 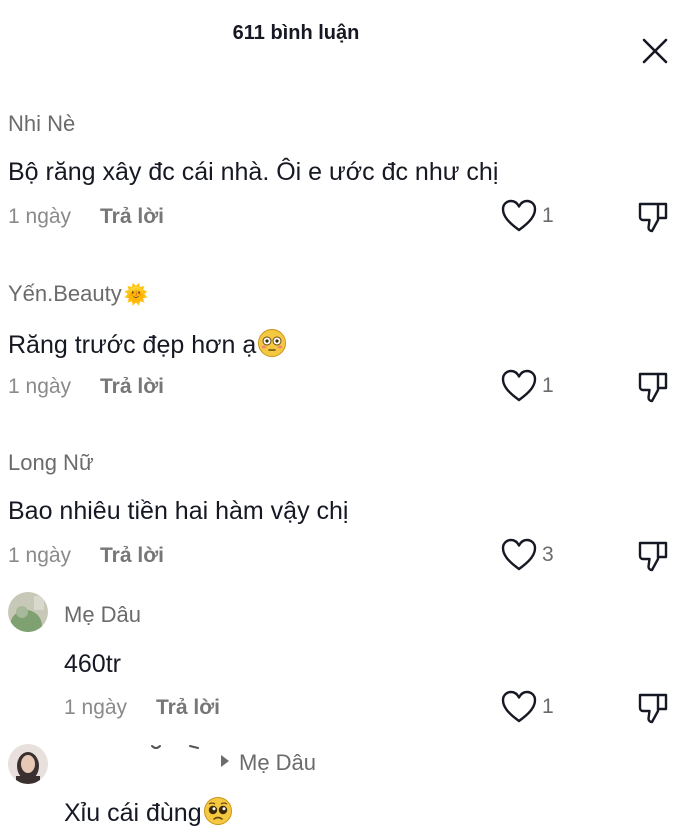 What do you see at coordinates (175, 747) in the screenshot?
I see `redacted-username-scribble` at bounding box center [175, 747].